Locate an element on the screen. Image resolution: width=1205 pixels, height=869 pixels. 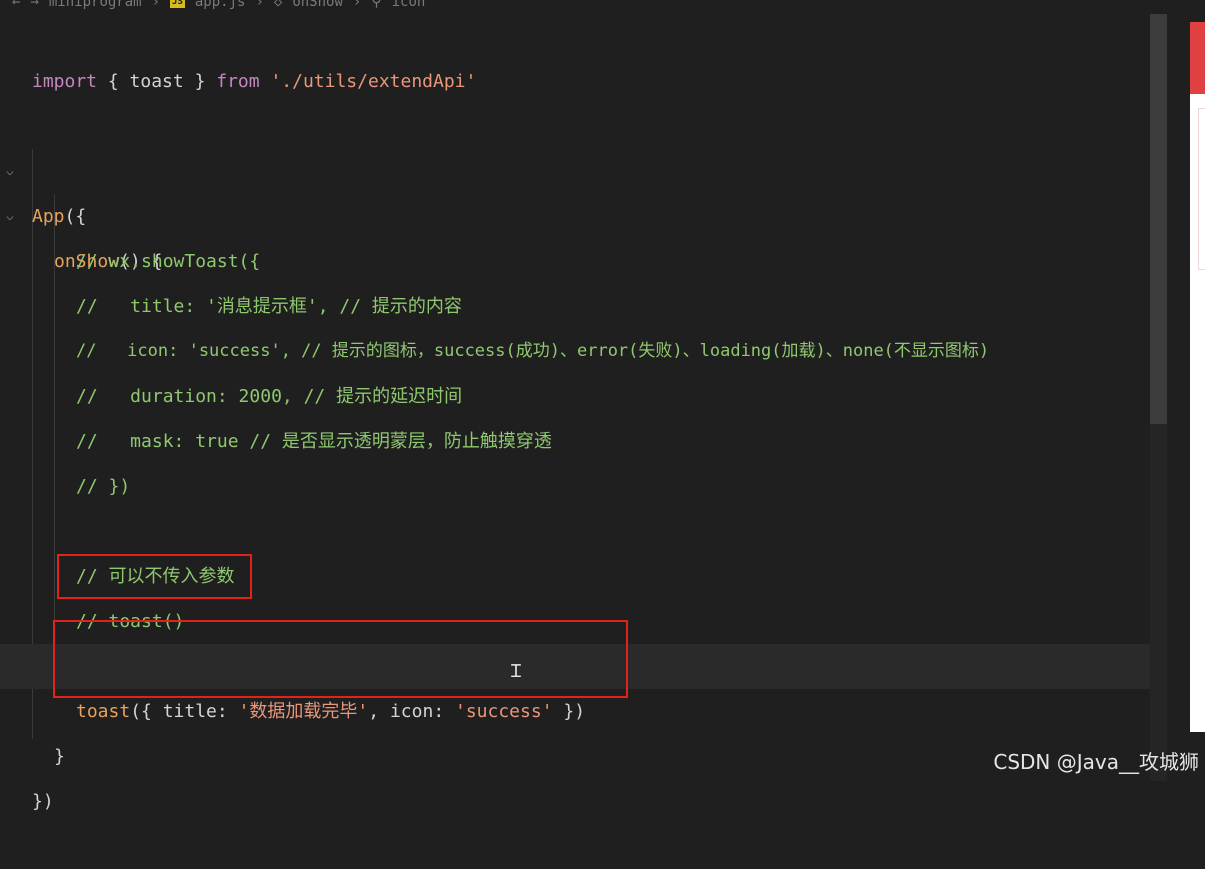
watermark: CSDN @Java__攻城狮 is located at coordinates (1096, 762).